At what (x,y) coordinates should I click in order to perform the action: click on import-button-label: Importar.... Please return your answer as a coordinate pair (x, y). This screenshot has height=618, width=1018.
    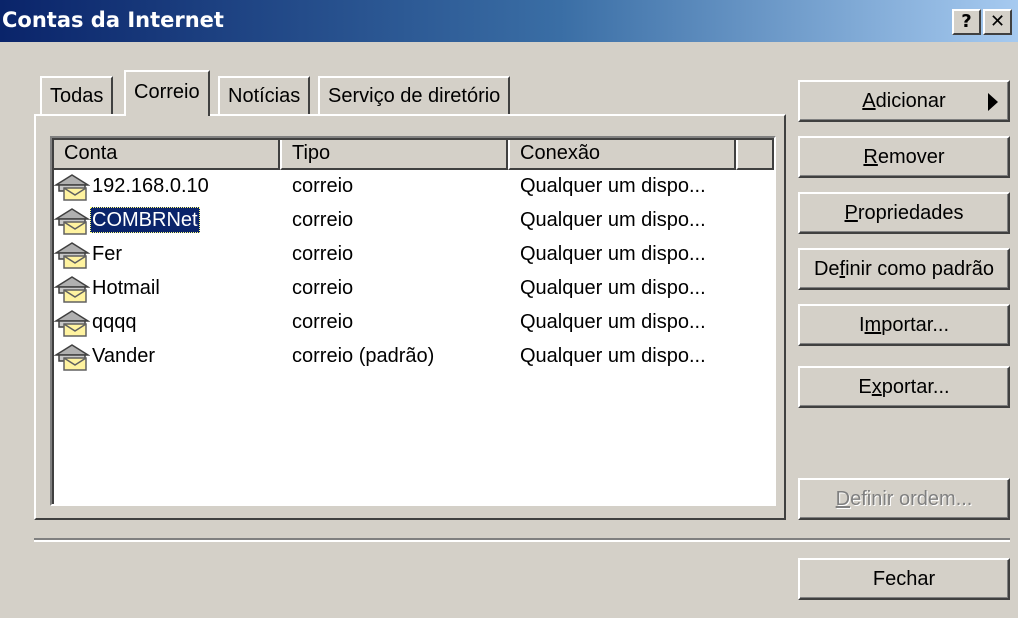
    Looking at the image, I should click on (904, 325).